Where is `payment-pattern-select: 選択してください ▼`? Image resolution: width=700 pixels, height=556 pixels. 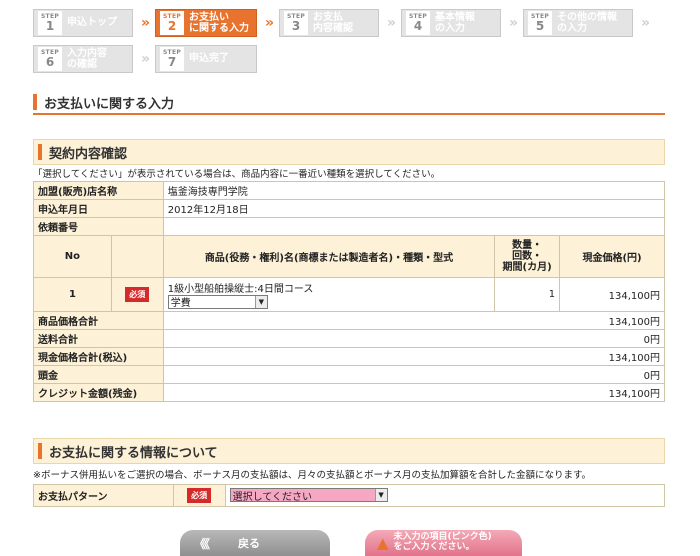
payment-pattern-select: 選択してください ▼ is located at coordinates (308, 495).